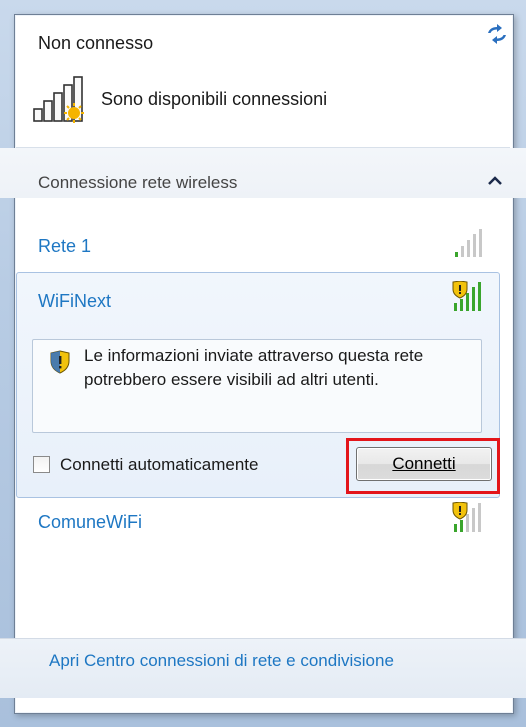  I want to click on available-connections-label: Sono disponibili connessioni, so click(214, 99).